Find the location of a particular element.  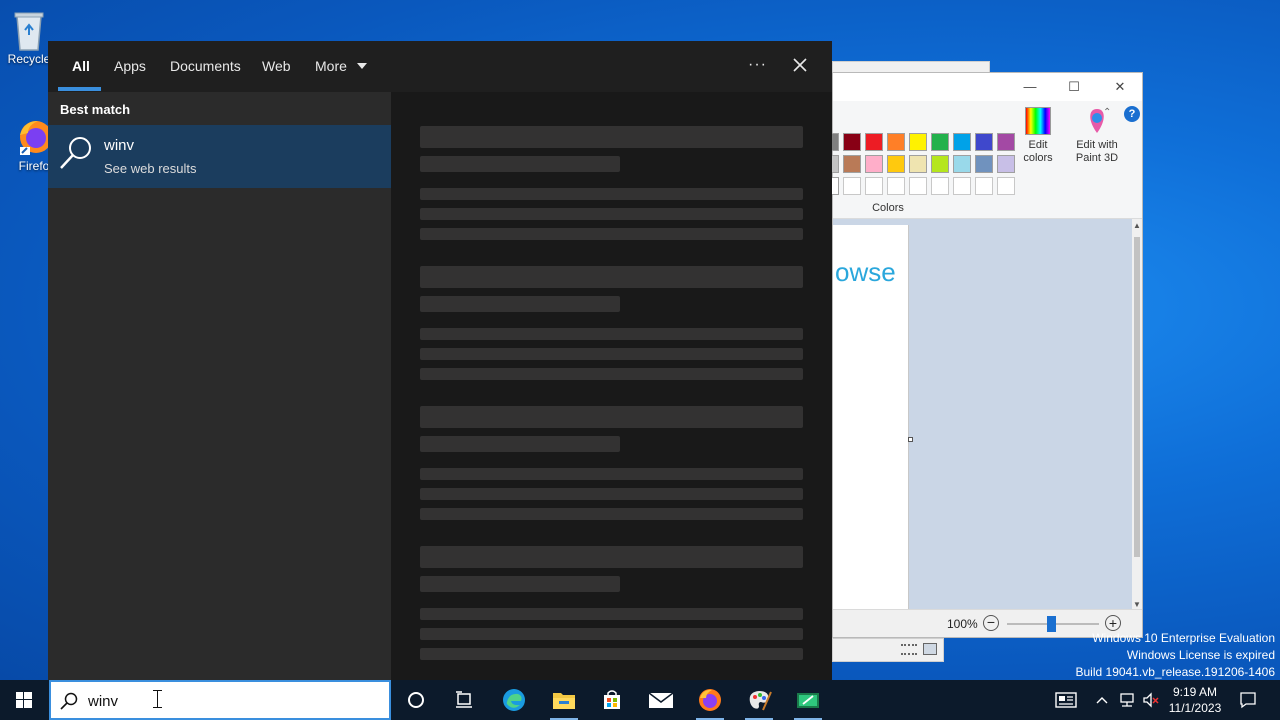

edit-colors-button: Edit colors is located at coordinates (1038, 140).